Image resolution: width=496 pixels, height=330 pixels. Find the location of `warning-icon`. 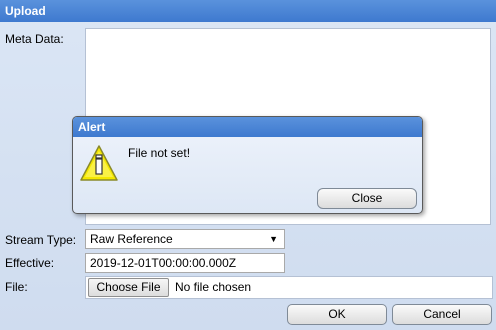

warning-icon is located at coordinates (99, 163).